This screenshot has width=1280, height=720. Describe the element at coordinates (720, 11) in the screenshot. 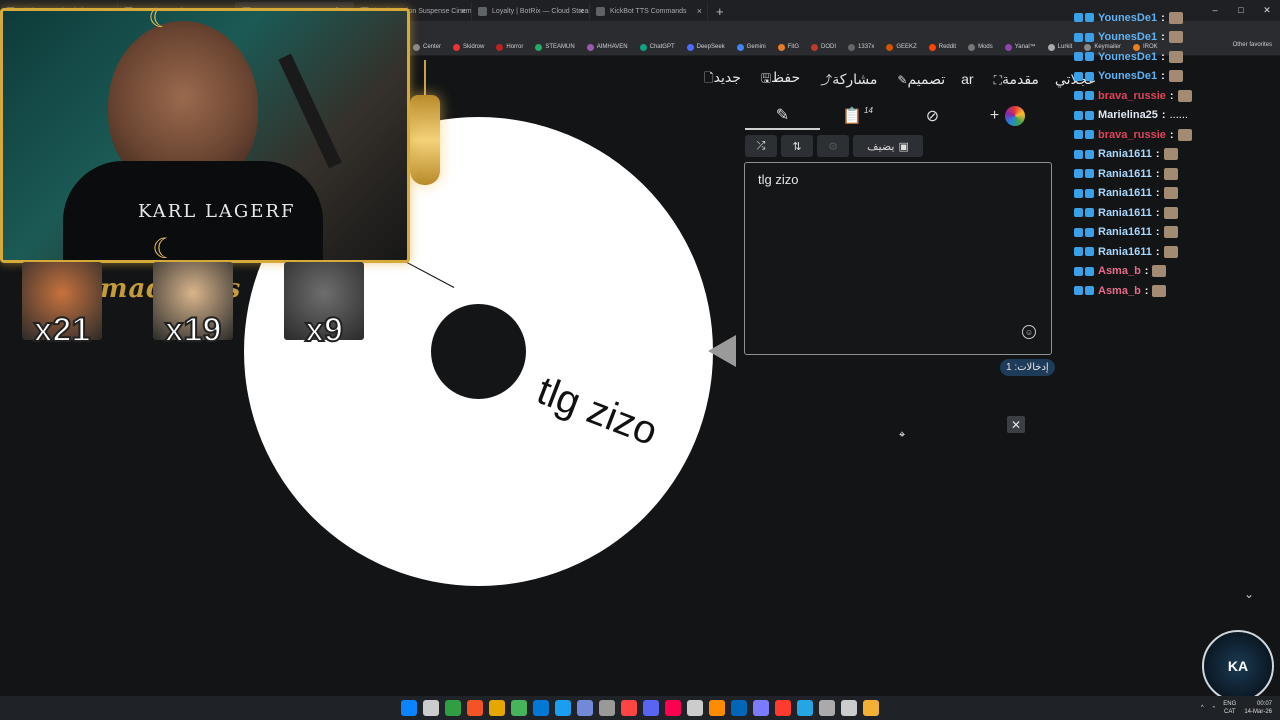

I see `new-tab-button: +` at that location.